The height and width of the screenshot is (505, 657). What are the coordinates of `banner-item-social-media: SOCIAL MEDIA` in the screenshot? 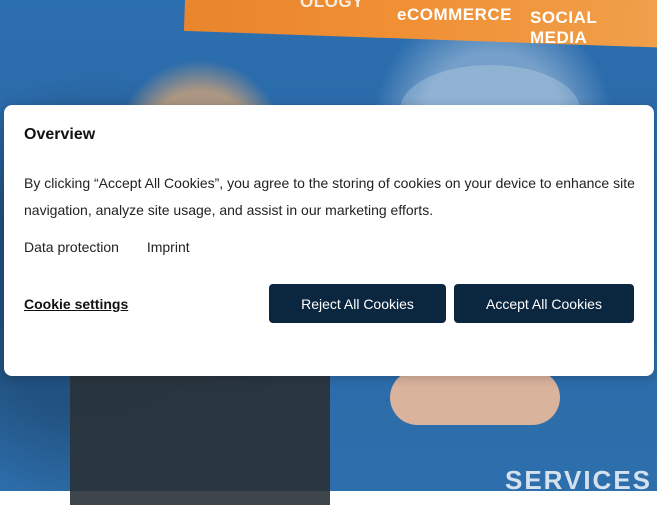 It's located at (563, 27).